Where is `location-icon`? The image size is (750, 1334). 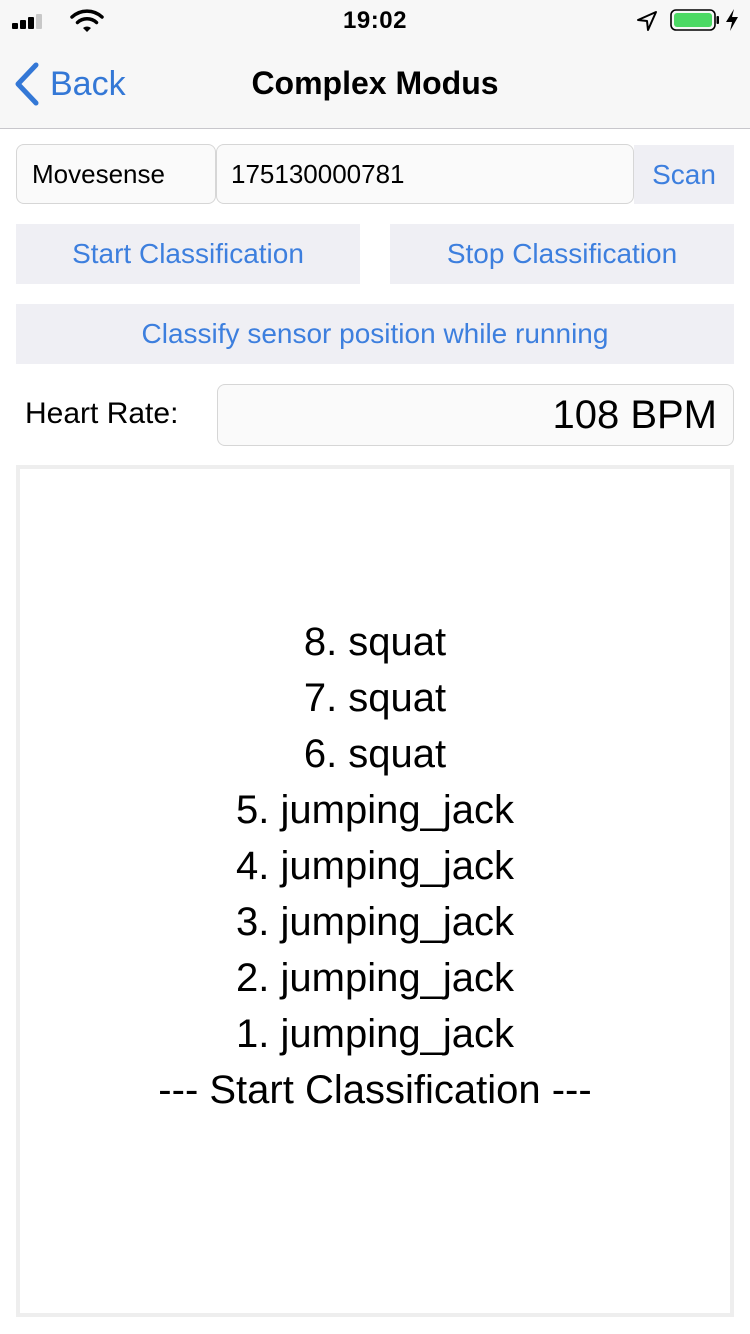
location-icon is located at coordinates (647, 21).